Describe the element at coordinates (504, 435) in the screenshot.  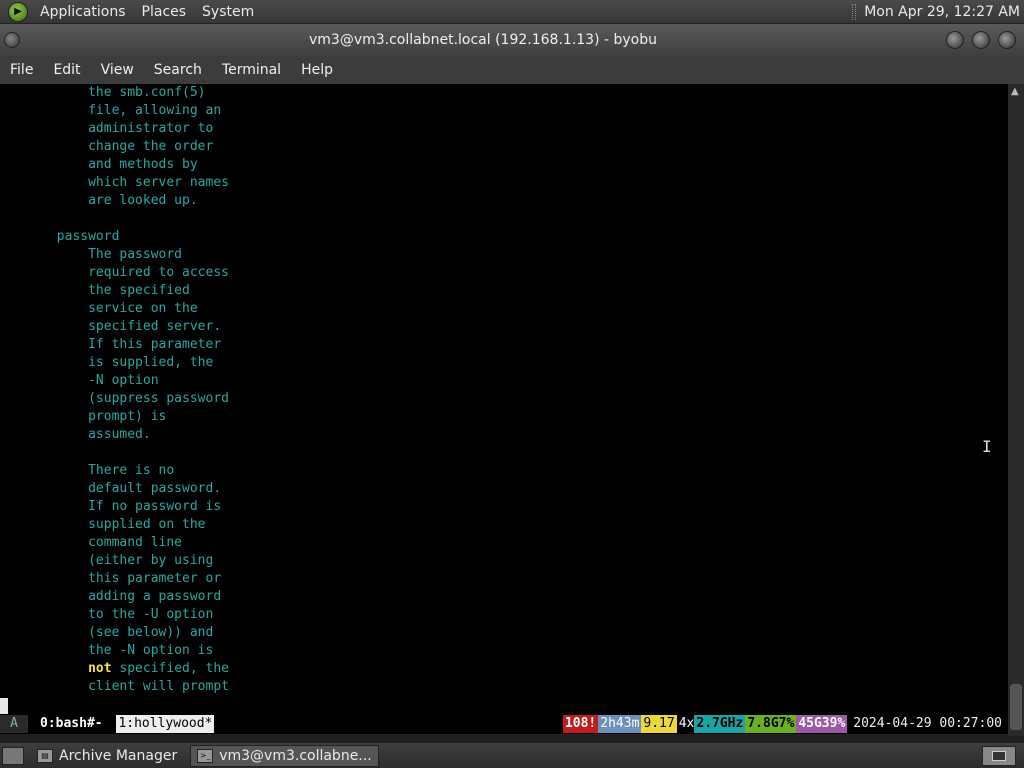
I see `terminal-line: assumed.` at that location.